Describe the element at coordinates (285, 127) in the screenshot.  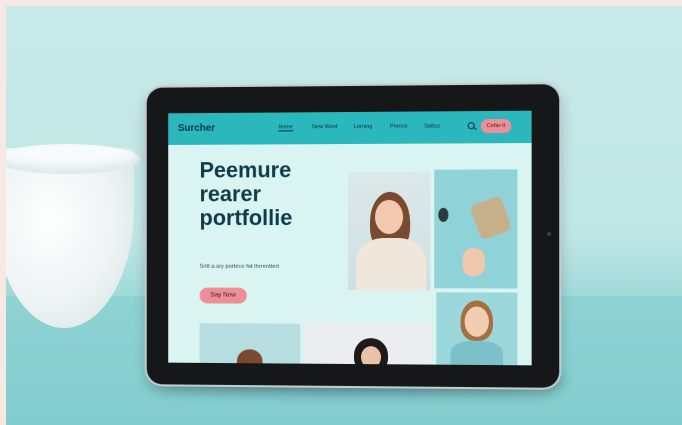
I see `nav-link-home: Home` at that location.